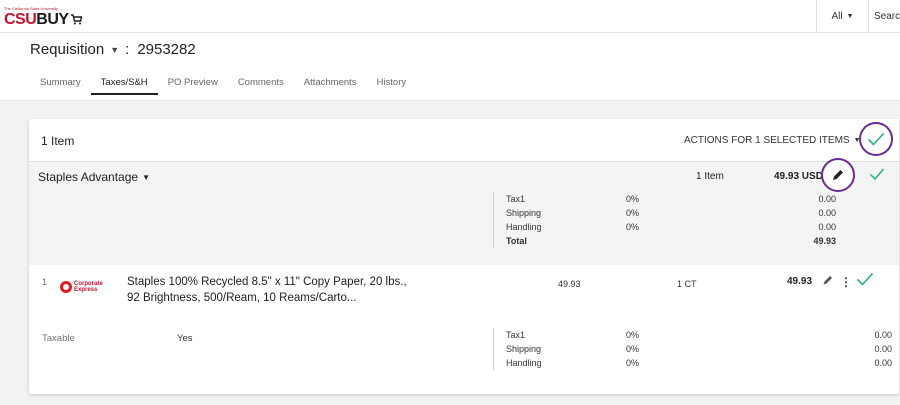 The height and width of the screenshot is (405, 900). What do you see at coordinates (58, 141) in the screenshot?
I see `items-count: 1 Item` at bounding box center [58, 141].